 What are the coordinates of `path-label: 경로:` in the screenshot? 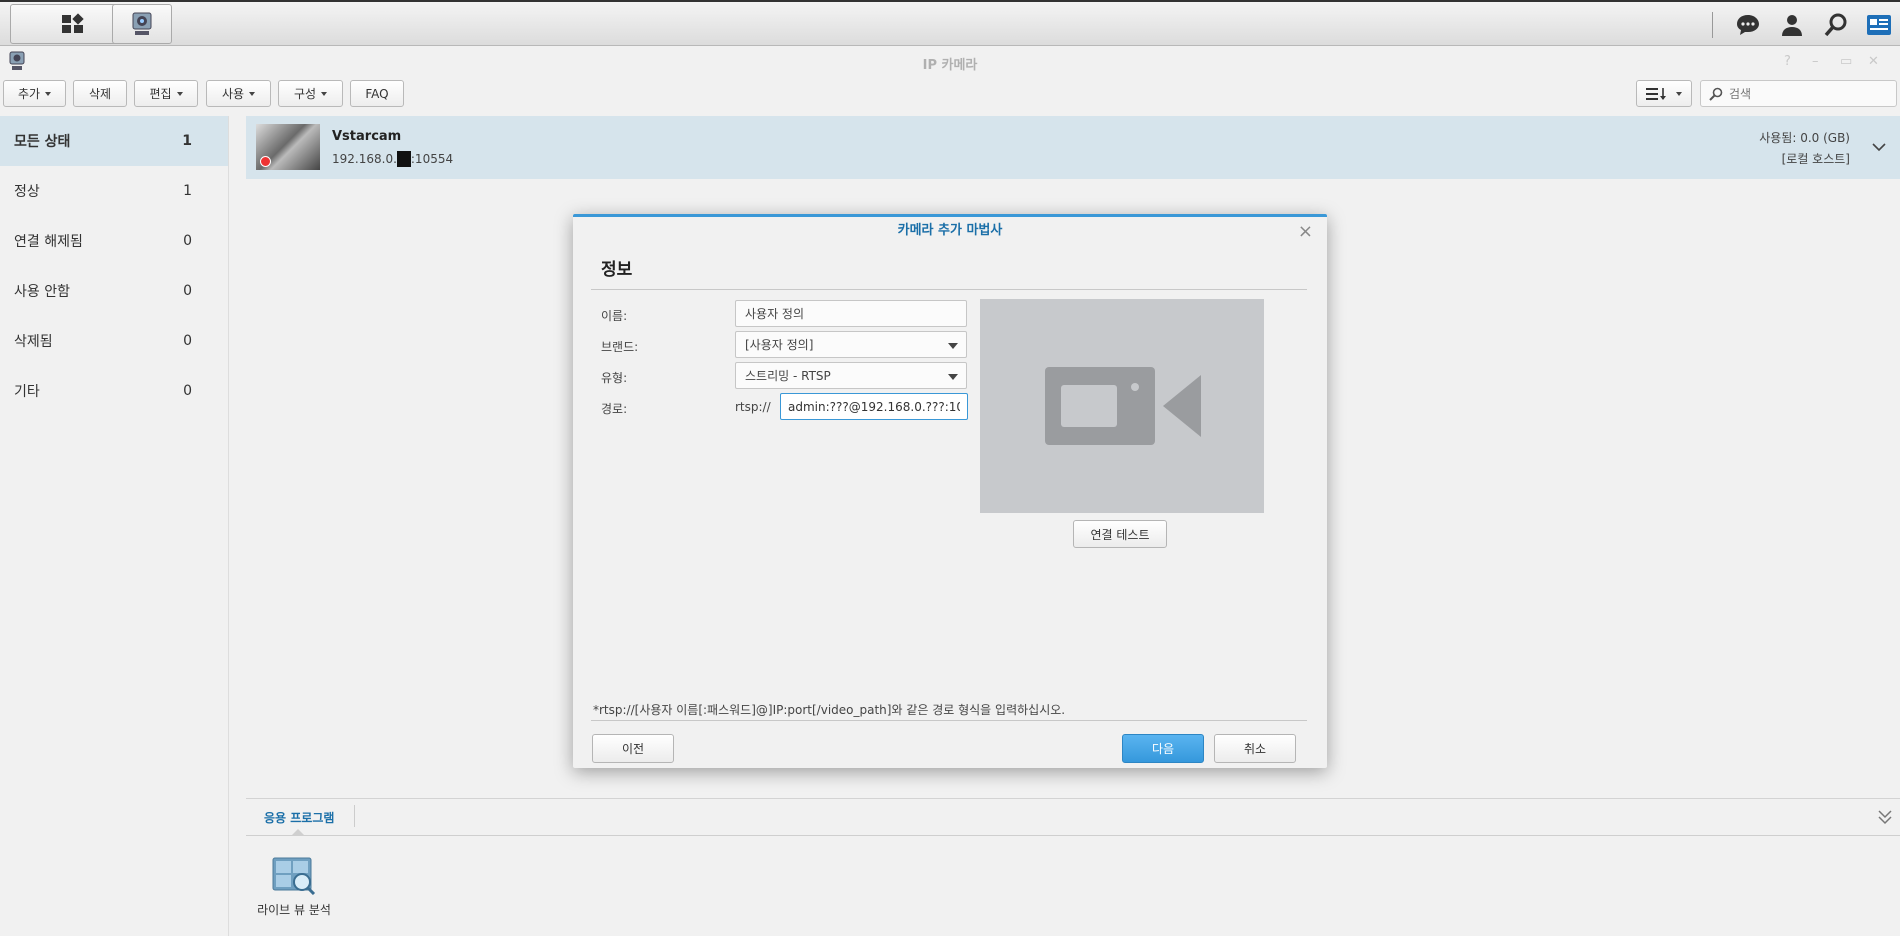 It's located at (614, 409).